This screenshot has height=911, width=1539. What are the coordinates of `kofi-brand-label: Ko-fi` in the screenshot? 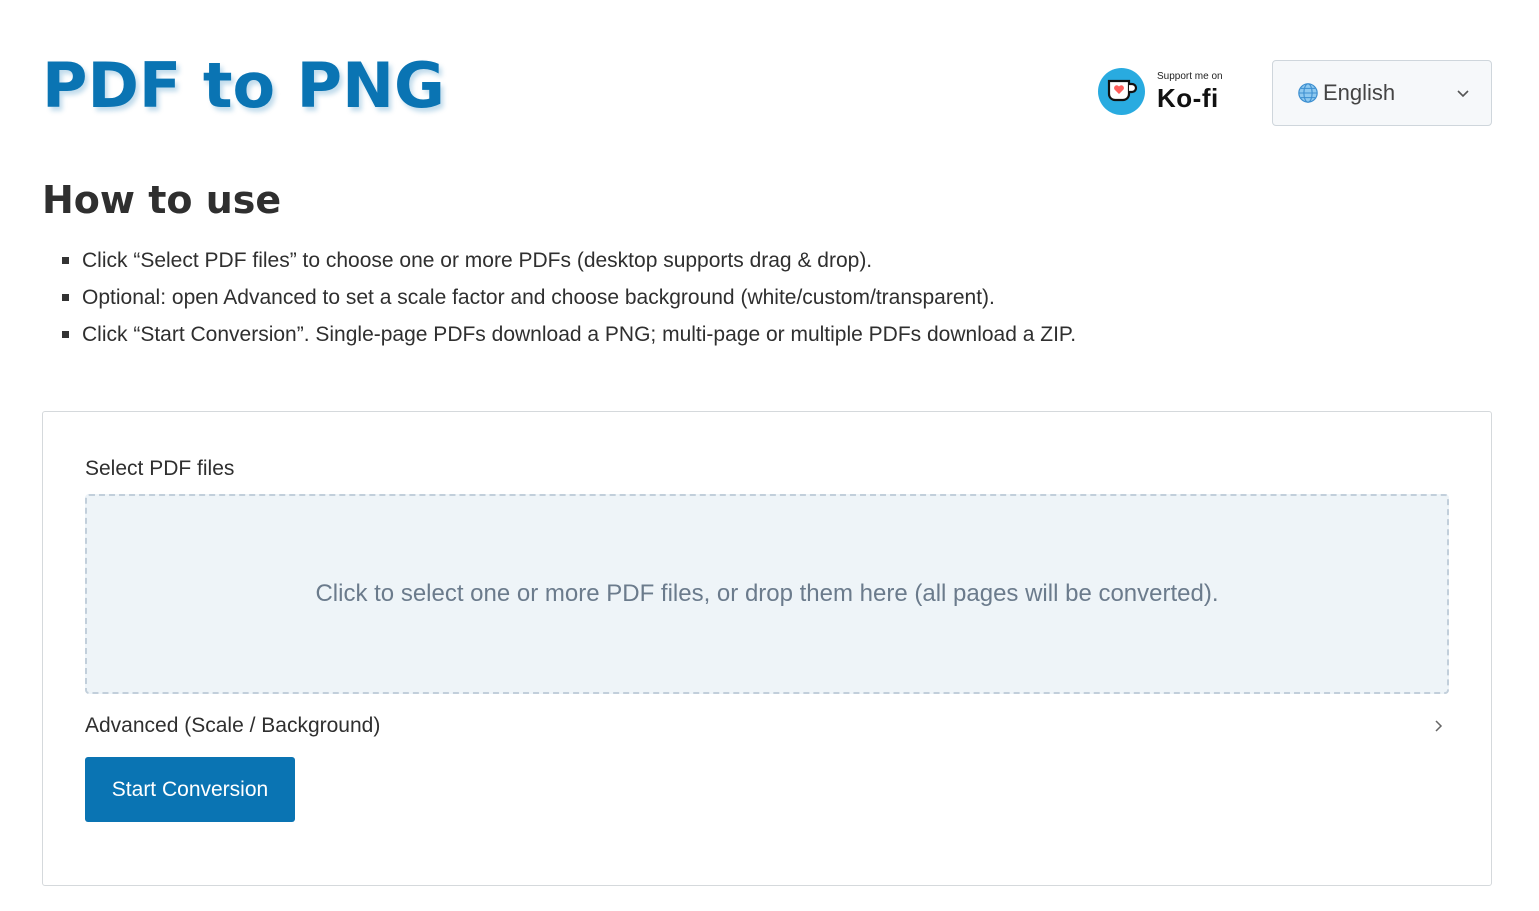 It's located at (1188, 97).